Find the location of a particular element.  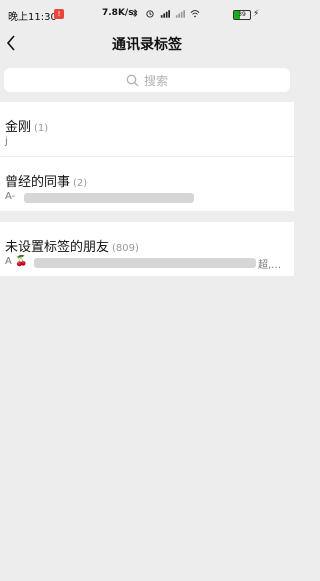

search-icon is located at coordinates (132, 80).